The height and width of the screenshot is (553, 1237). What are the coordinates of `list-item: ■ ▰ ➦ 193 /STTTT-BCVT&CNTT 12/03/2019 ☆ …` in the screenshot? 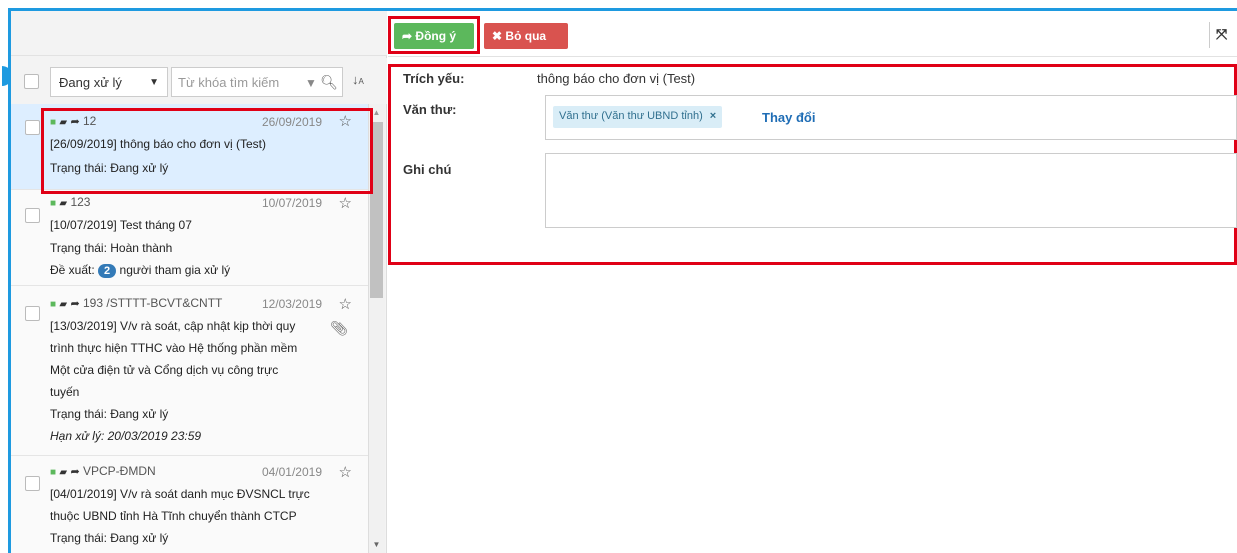 It's located at (189, 371).